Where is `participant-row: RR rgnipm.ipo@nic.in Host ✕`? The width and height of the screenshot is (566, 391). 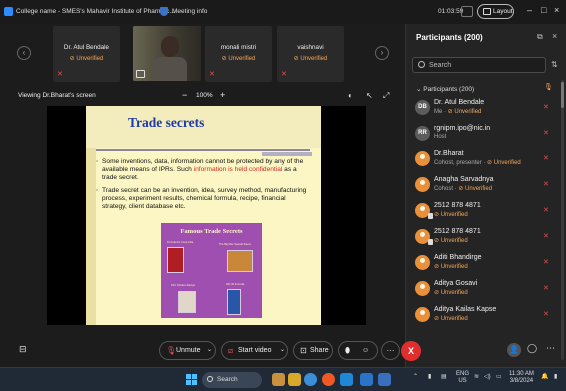 participant-row: RR rgnipm.ipo@nic.in Host ✕ is located at coordinates (482, 134).